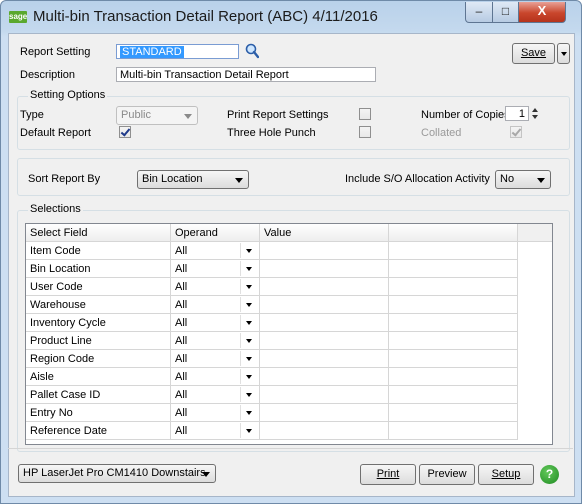  Describe the element at coordinates (55, 133) in the screenshot. I see `default-report-label: Default Report` at that location.